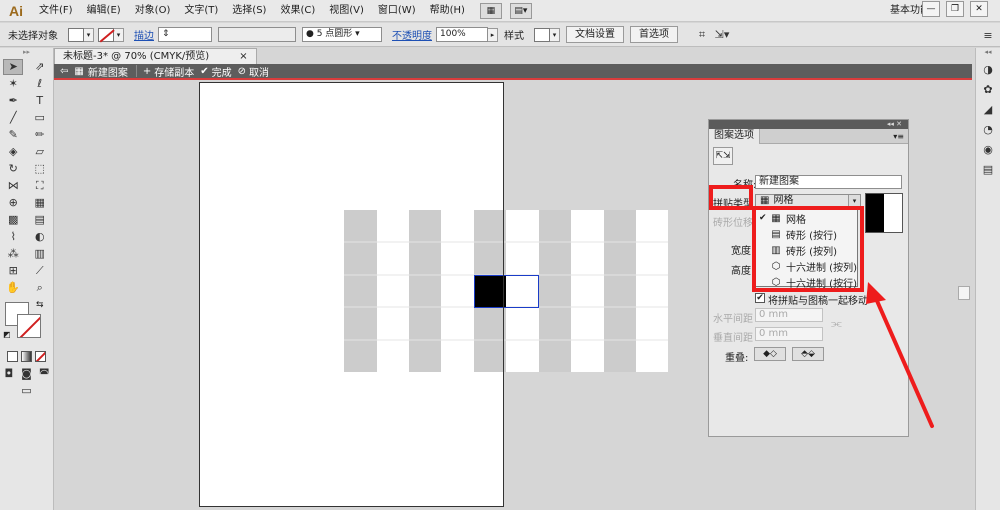  Describe the element at coordinates (964, 293) in the screenshot. I see `vertical-scrollbar` at that location.